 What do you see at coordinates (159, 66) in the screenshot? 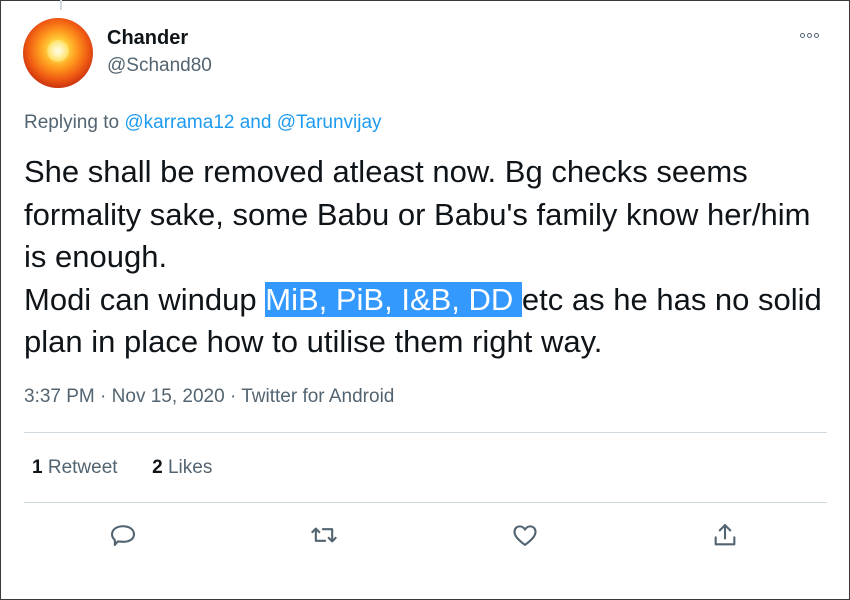
I see `author-handle: @Schand80` at bounding box center [159, 66].